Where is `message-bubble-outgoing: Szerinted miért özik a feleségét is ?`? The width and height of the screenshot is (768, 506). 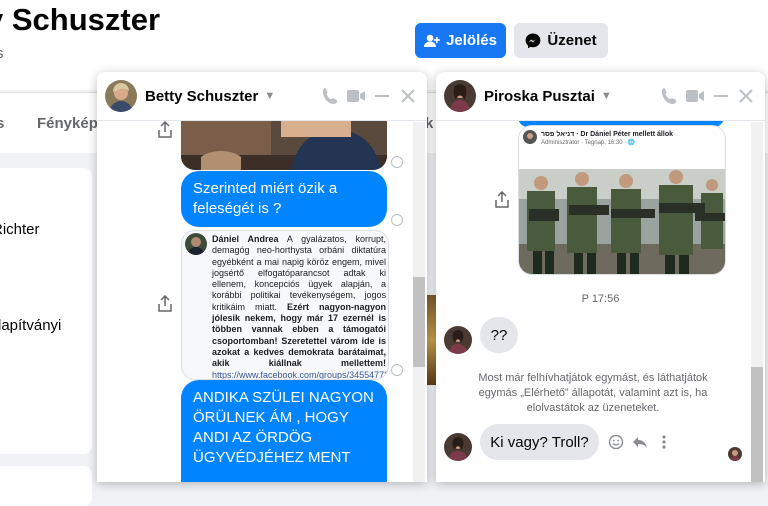
message-bubble-outgoing: Szerinted miért özik a feleségét is ? is located at coordinates (284, 199).